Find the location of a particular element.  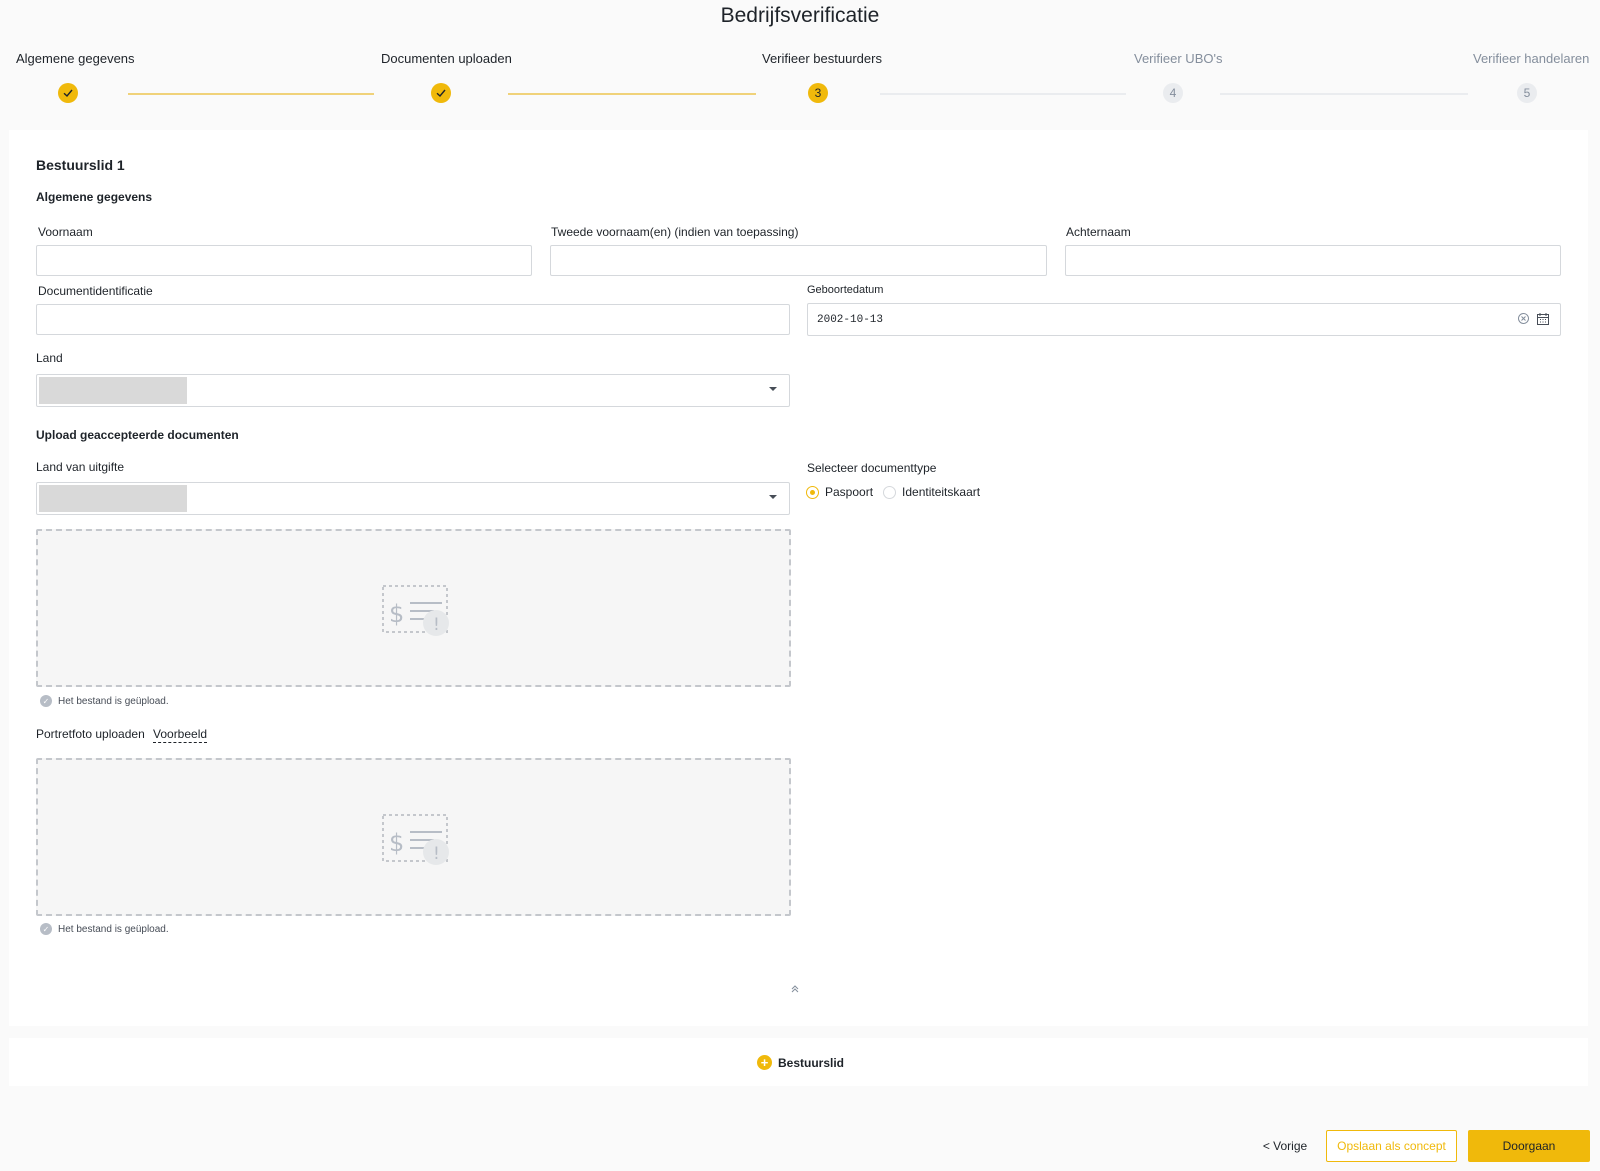

radio-id-card-indicator is located at coordinates (890, 492).